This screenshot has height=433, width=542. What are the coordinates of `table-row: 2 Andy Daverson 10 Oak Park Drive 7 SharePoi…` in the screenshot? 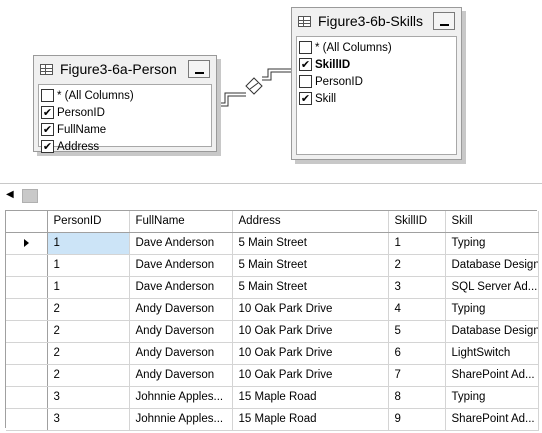 It's located at (272, 375).